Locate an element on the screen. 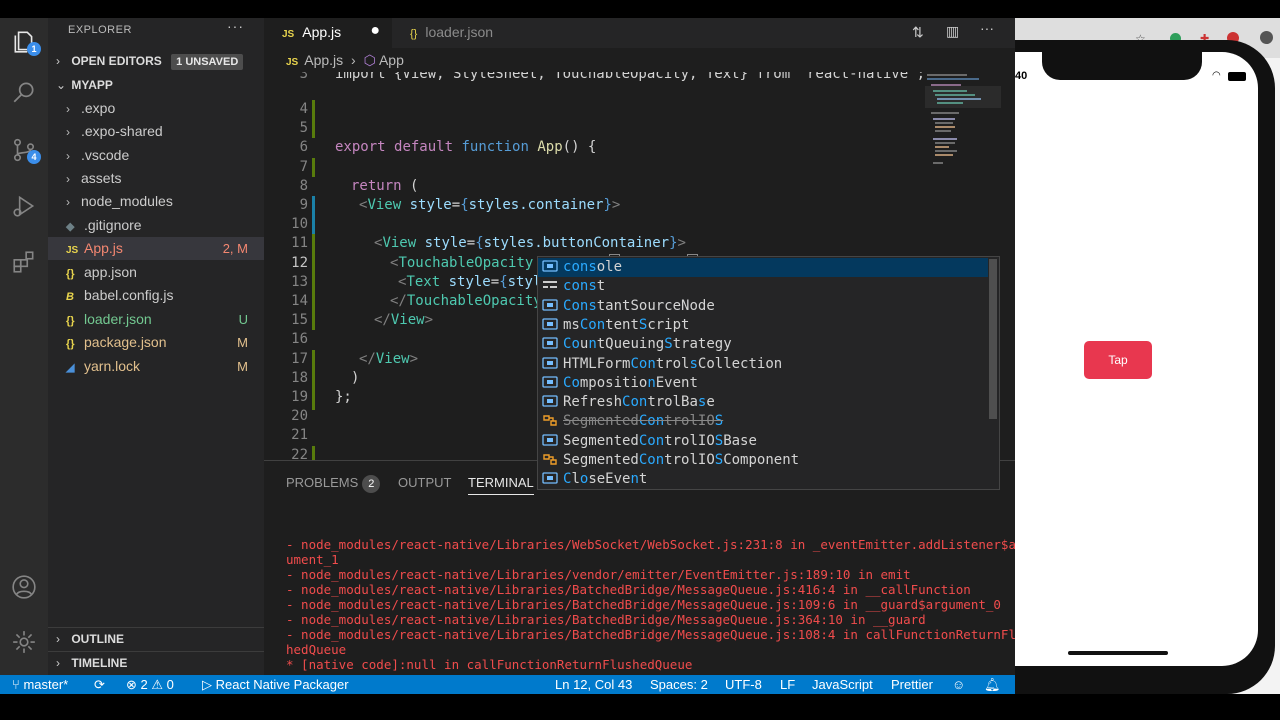 Image resolution: width=1280 pixels, height=720 pixels. javascript-file-icon: JS is located at coordinates (72, 250).